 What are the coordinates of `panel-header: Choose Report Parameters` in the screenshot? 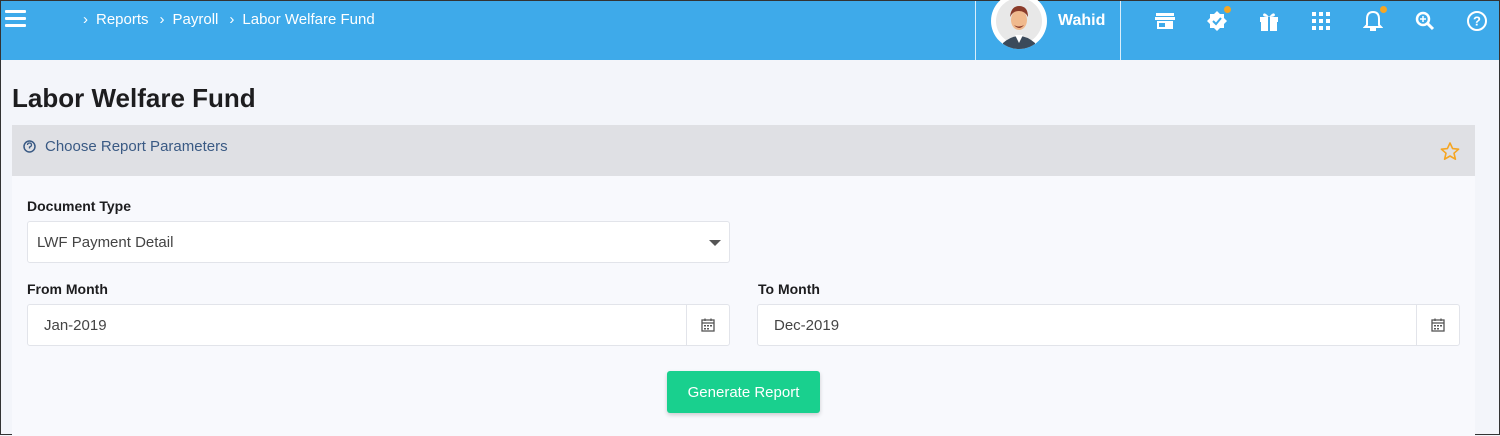 It's located at (743, 150).